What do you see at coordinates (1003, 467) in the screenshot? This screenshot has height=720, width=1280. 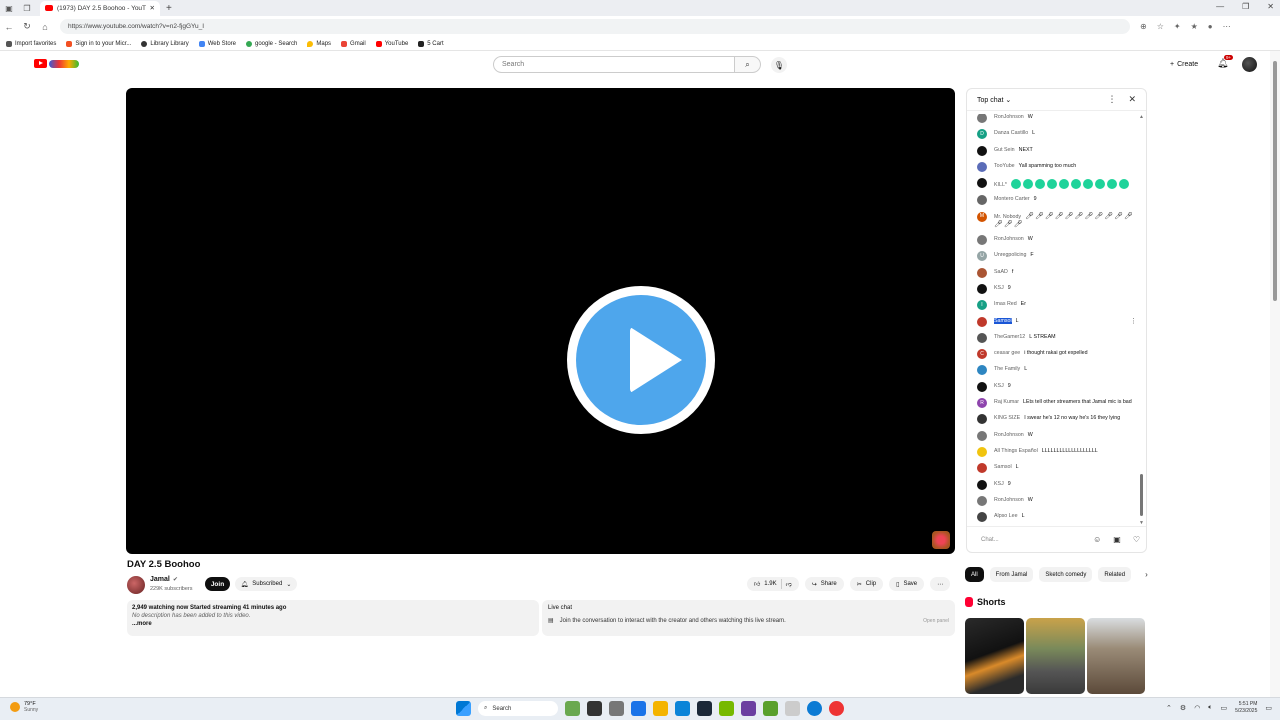 I see `chat-author: Samsol` at bounding box center [1003, 467].